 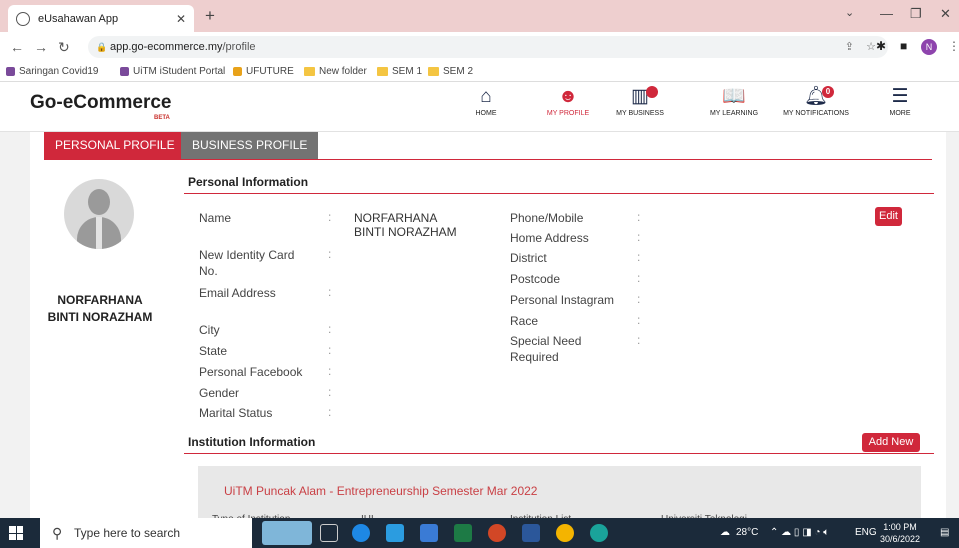 I want to click on word-icon, so click(x=531, y=533).